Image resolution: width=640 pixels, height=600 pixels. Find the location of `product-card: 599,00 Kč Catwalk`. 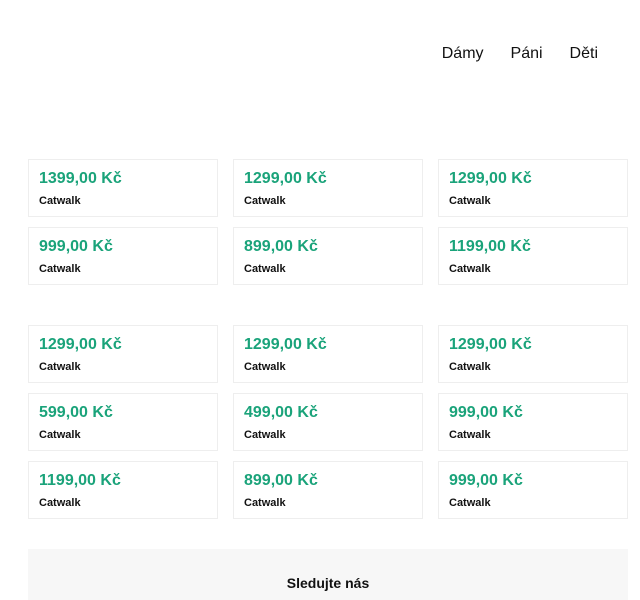

product-card: 599,00 Kč Catwalk is located at coordinates (123, 422).